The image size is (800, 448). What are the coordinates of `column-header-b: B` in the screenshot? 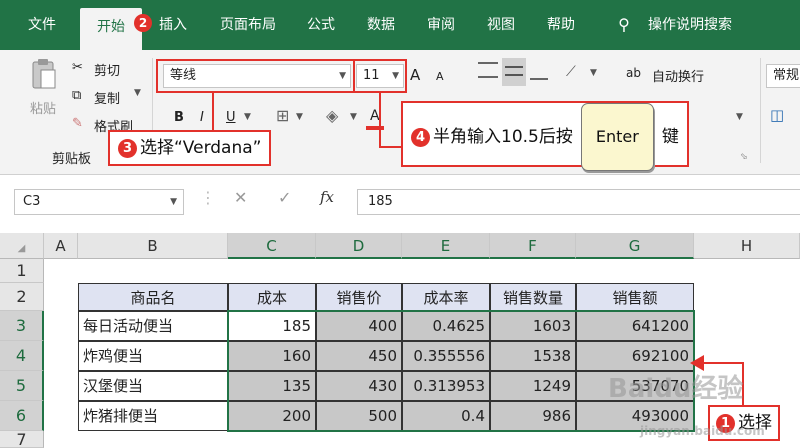 It's located at (153, 246).